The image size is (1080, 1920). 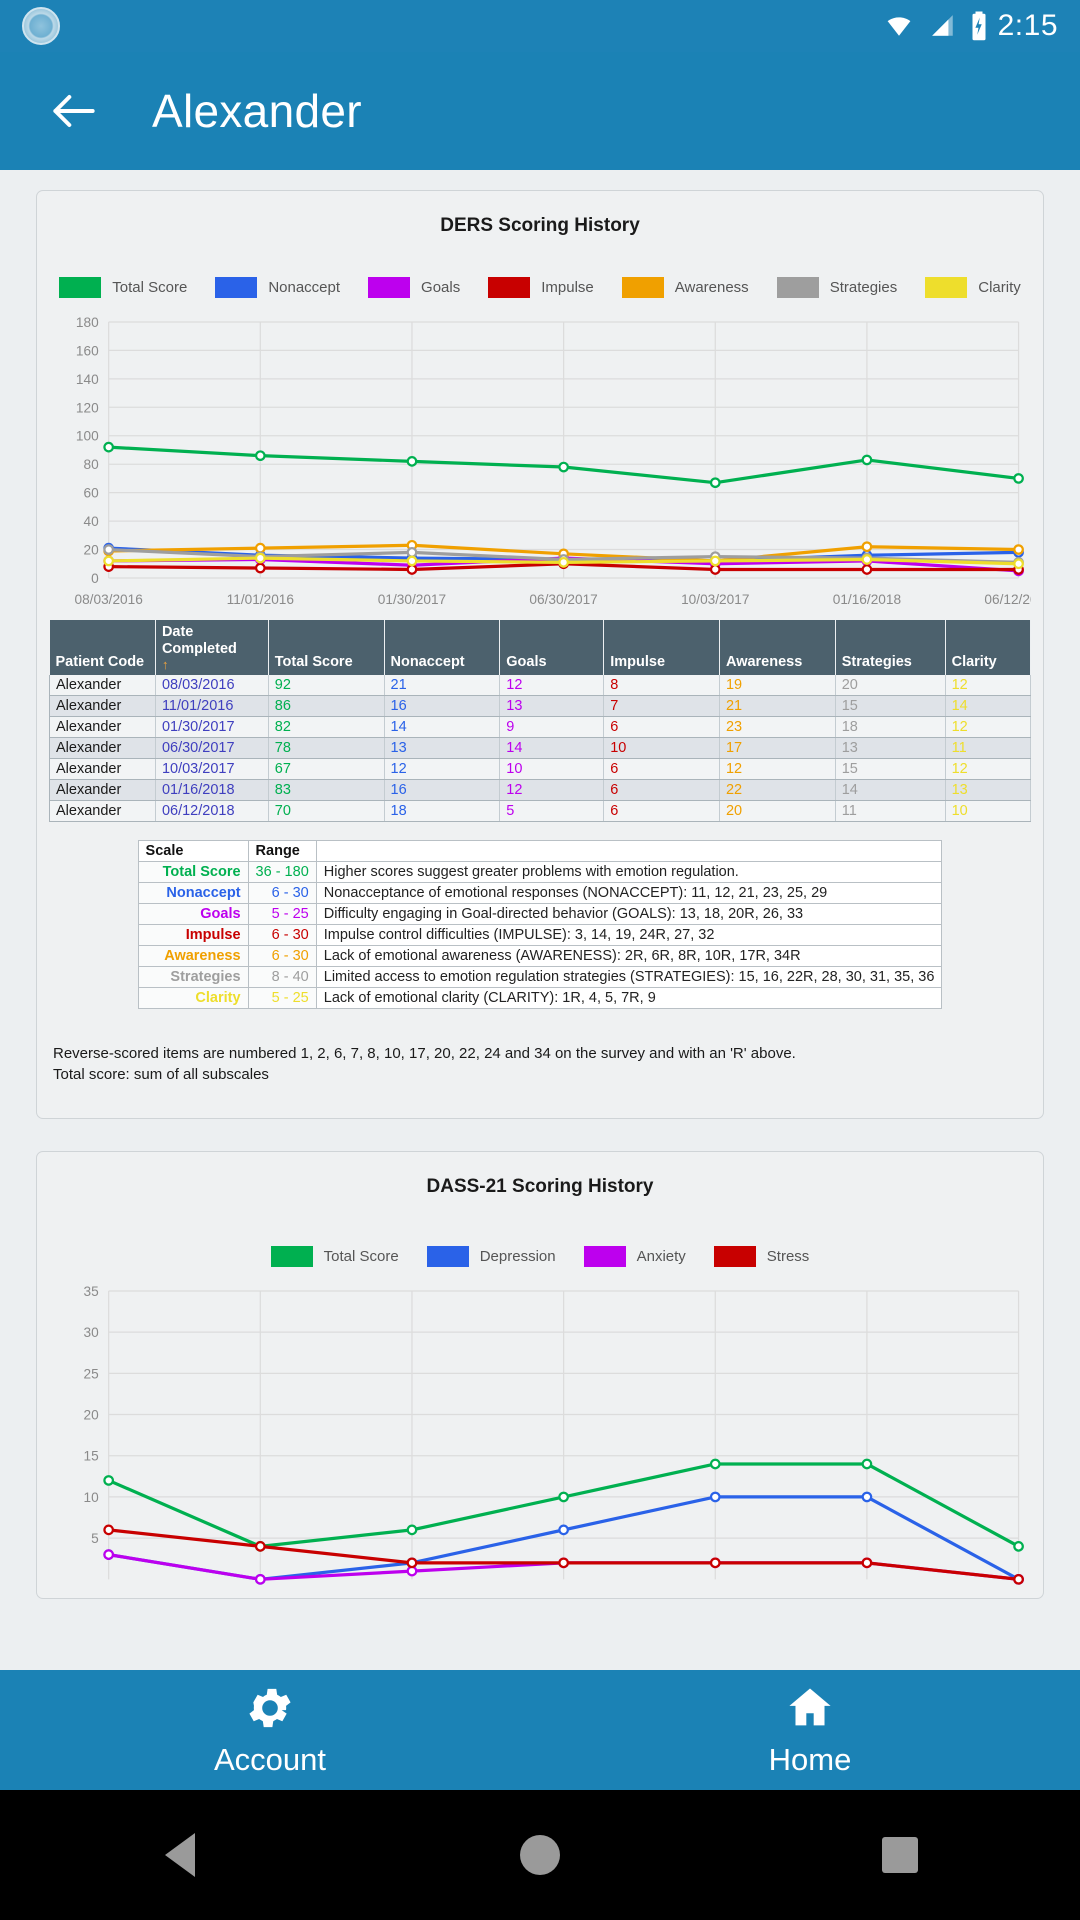 I want to click on bottom-nav-label-home: Home, so click(x=810, y=1759).